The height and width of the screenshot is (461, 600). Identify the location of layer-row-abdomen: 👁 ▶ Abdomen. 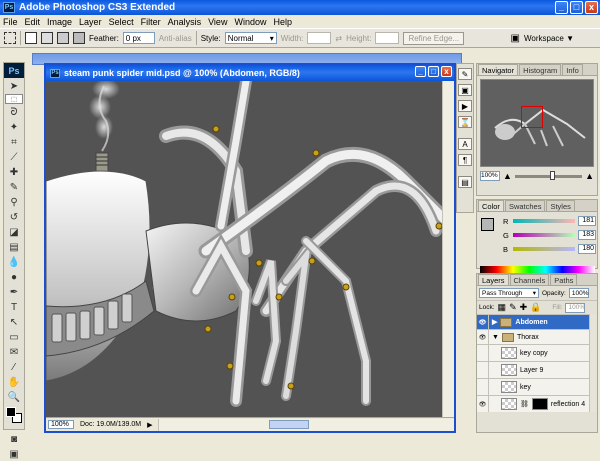
(537, 321).